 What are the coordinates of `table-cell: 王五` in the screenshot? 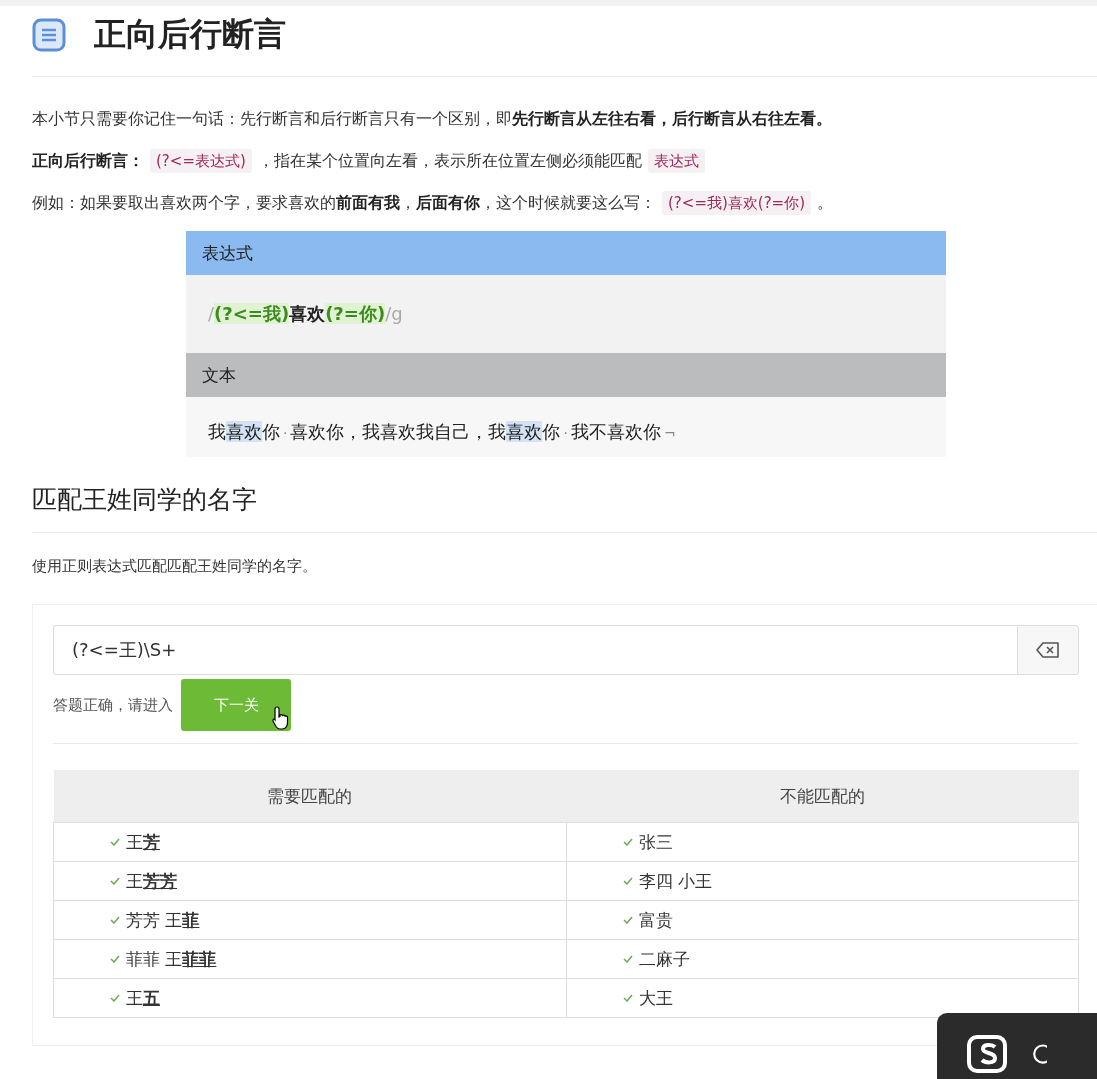 It's located at (143, 998).